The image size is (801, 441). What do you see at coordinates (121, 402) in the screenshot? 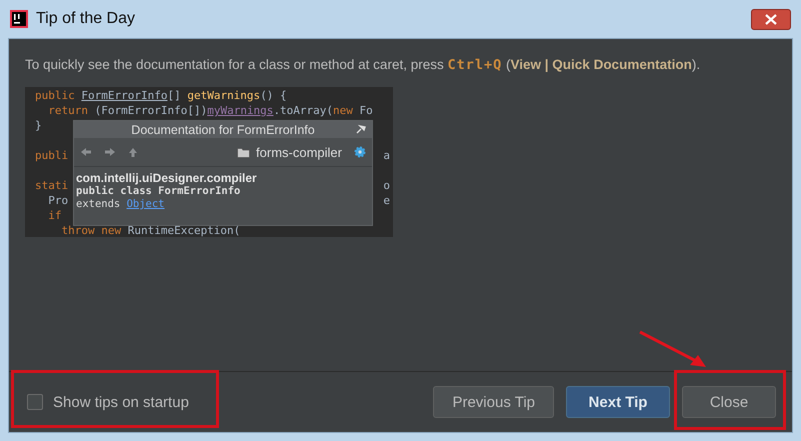
I see `checkbox-label: Show tips on startup` at bounding box center [121, 402].